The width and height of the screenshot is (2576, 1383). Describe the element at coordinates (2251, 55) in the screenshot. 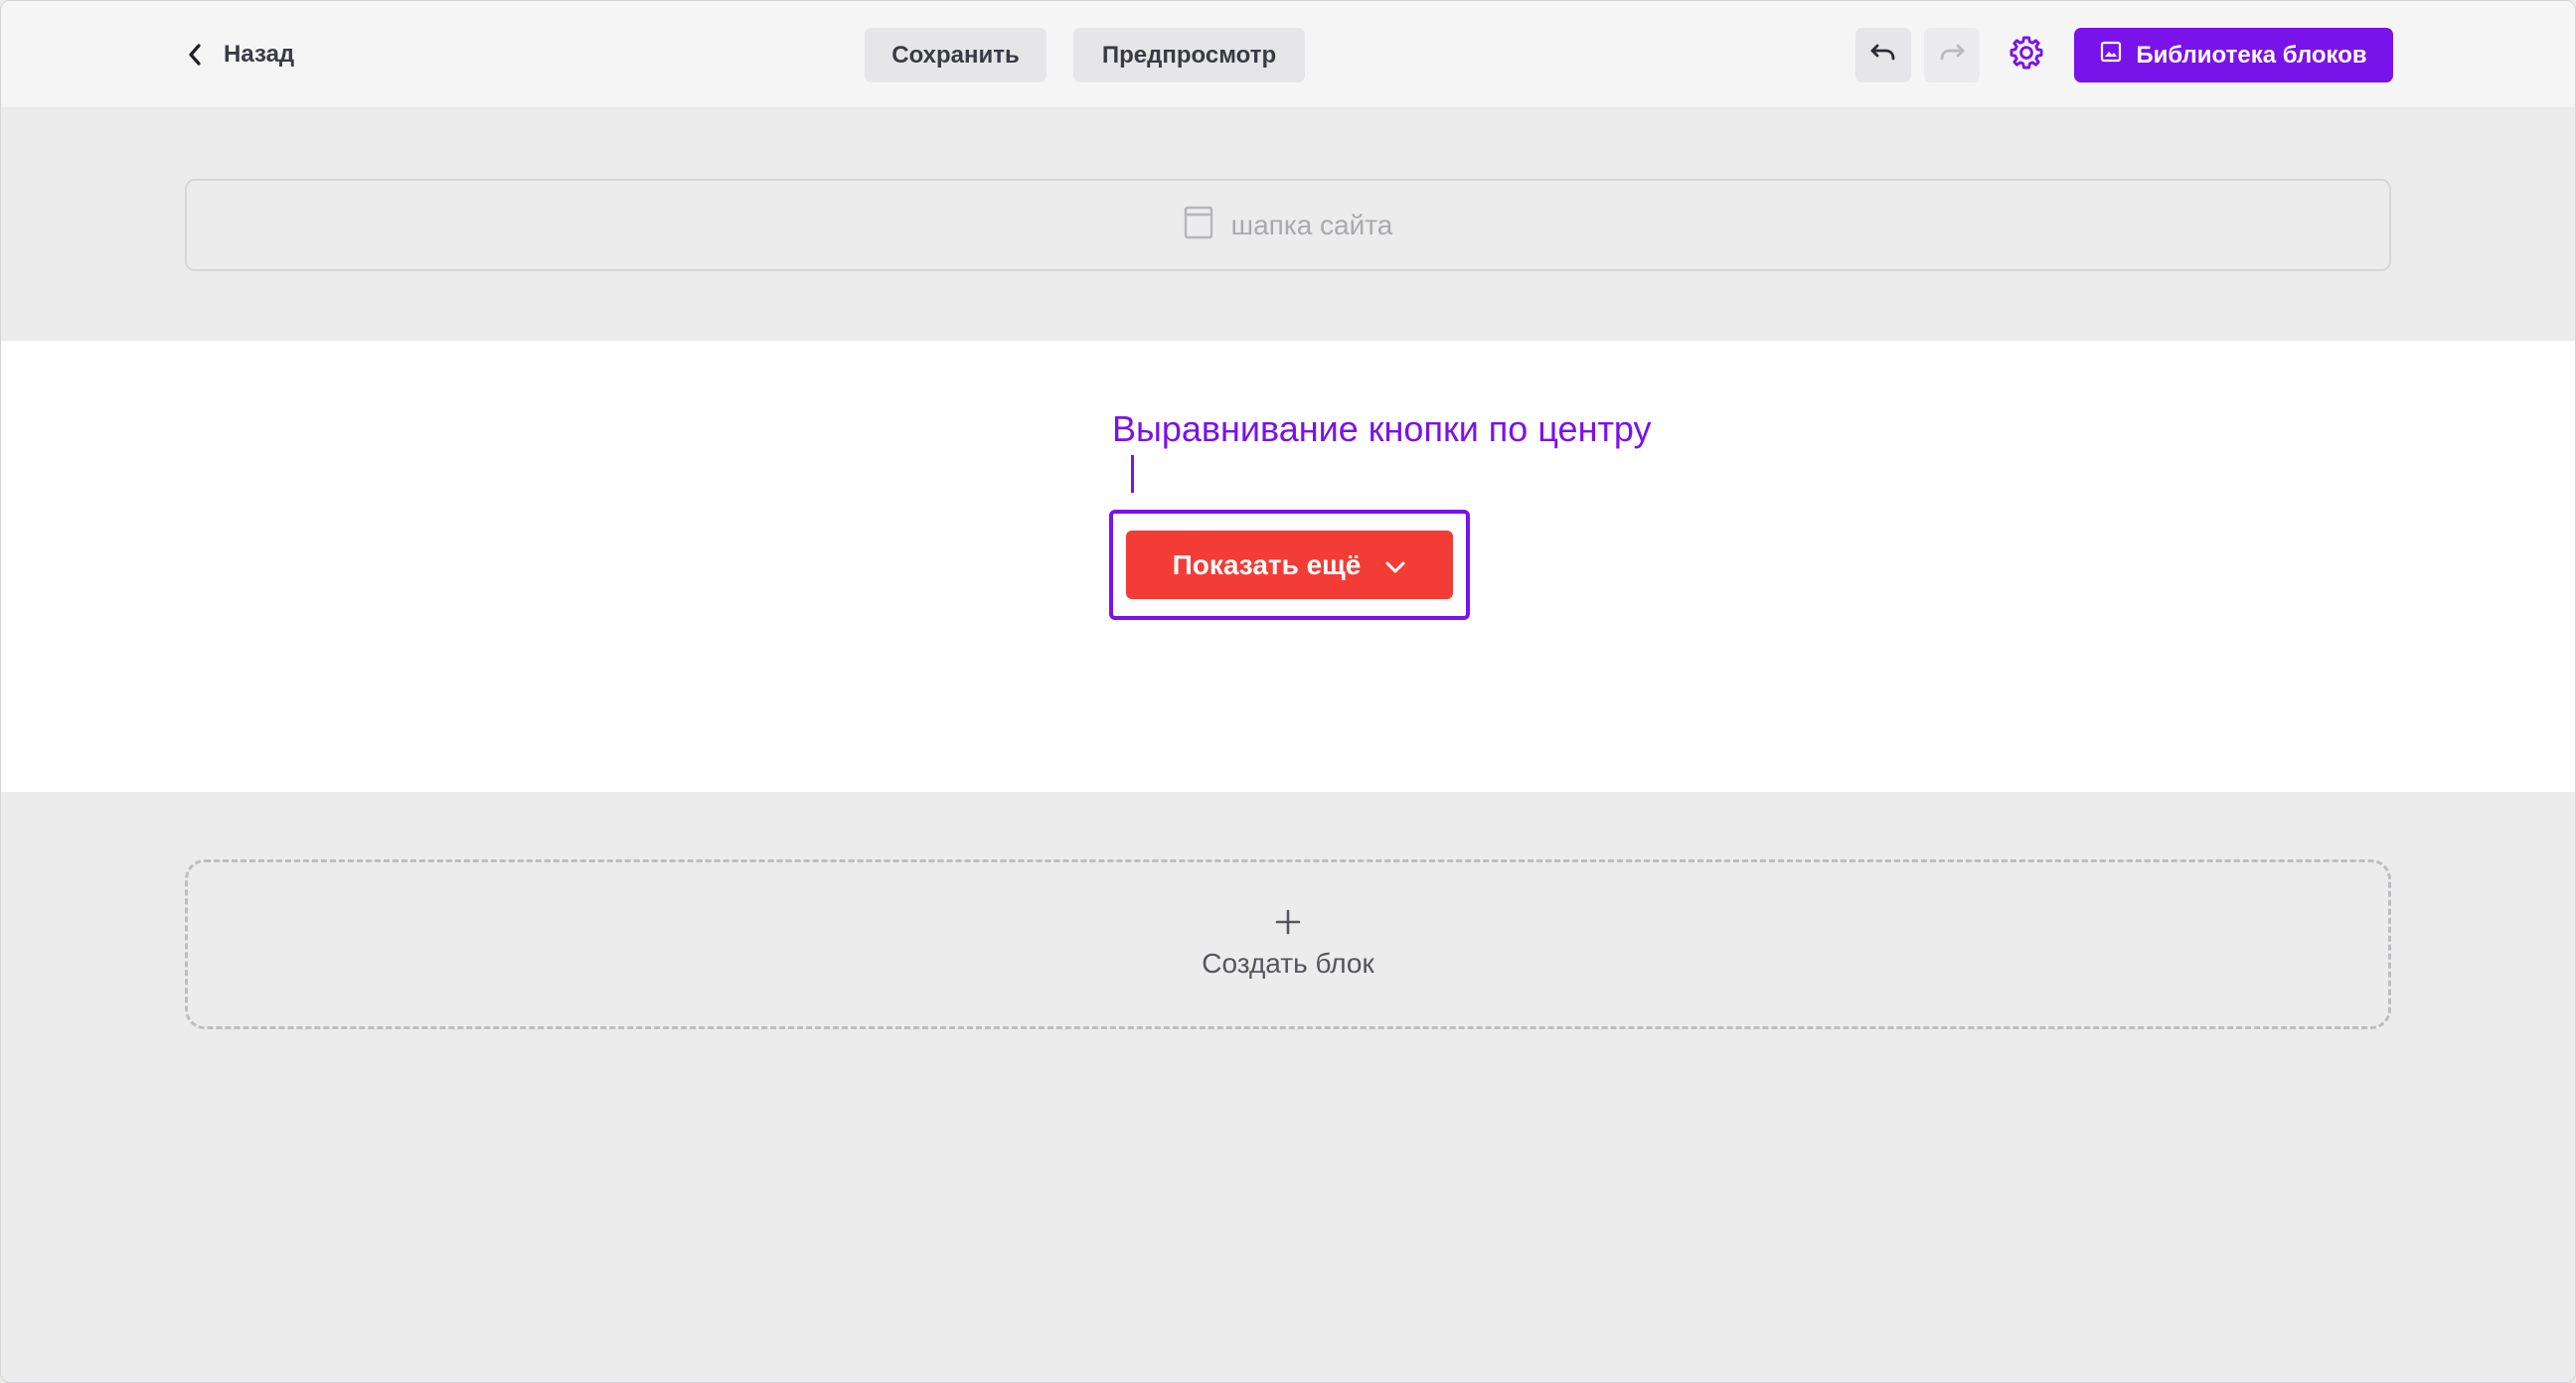

I see `block-library-label: Библиотека блоков` at that location.